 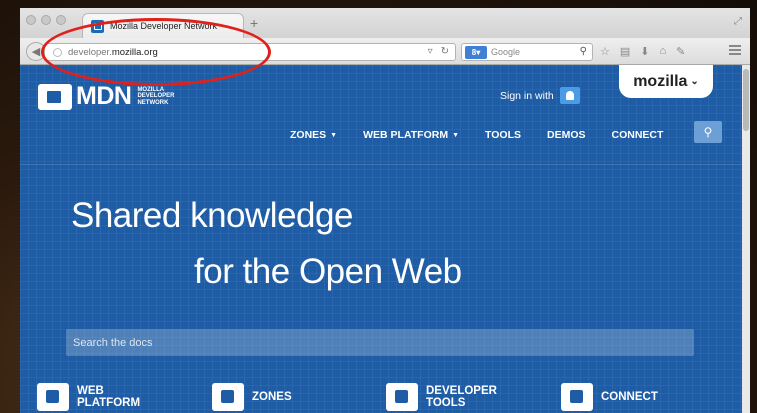 I want to click on mdn-logo: MDN MOZILLA DEVELOPER NETWORK, so click(x=106, y=96).